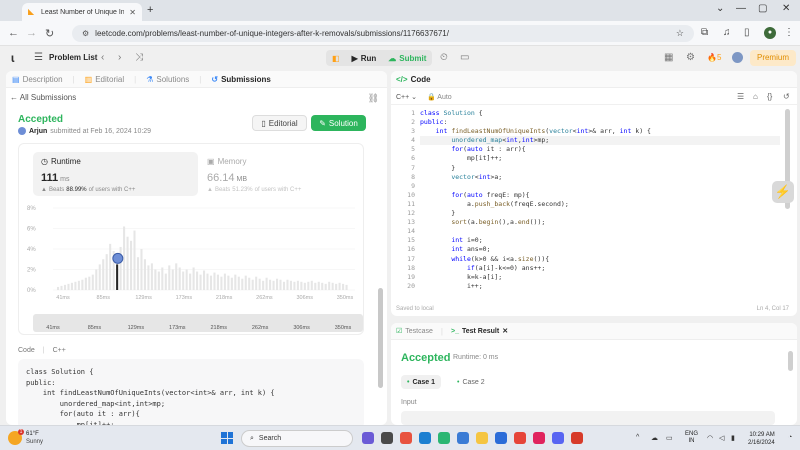  I want to click on tab-description: ▤ Description, so click(37, 79).